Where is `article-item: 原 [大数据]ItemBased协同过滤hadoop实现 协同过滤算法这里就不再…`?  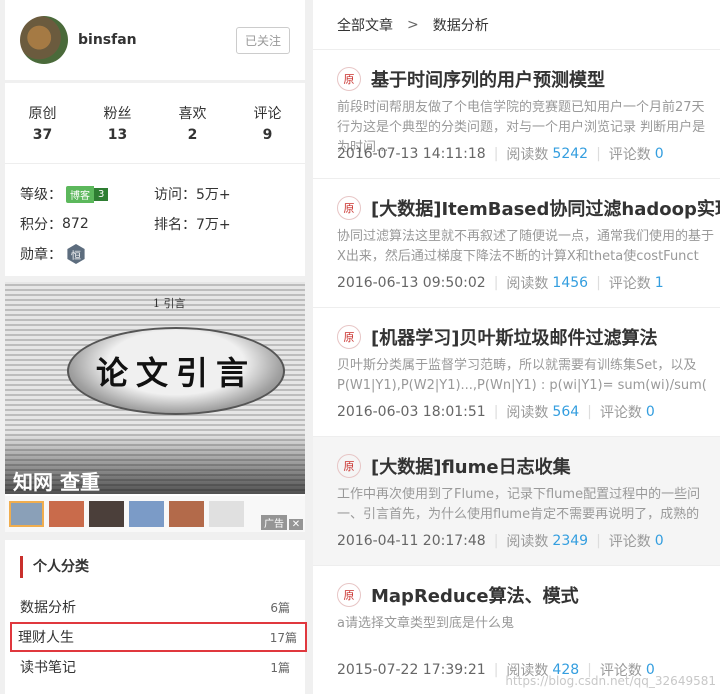 article-item: 原 [大数据]ItemBased协同过滤hadoop实现 协同过滤算法这里就不再… is located at coordinates (516, 243).